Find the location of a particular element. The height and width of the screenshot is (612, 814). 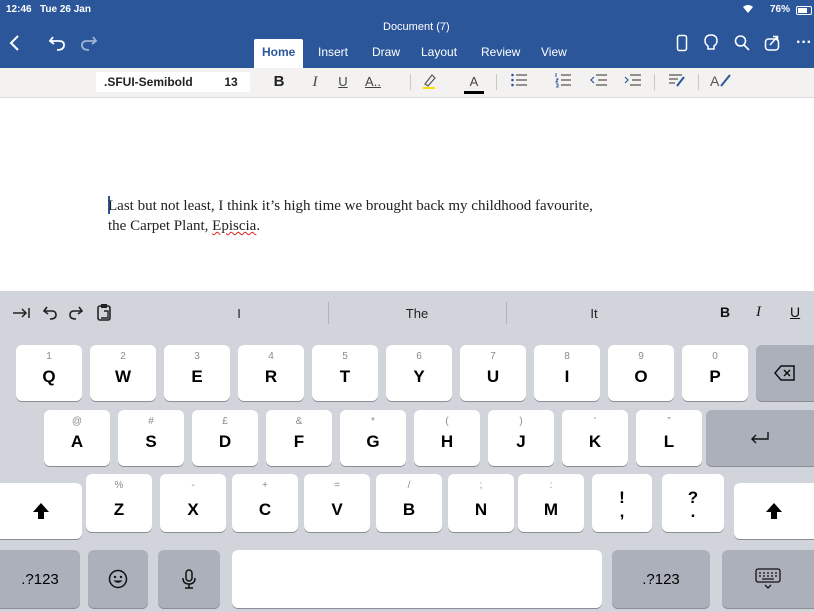

key-label: Y is located at coordinates (419, 376).